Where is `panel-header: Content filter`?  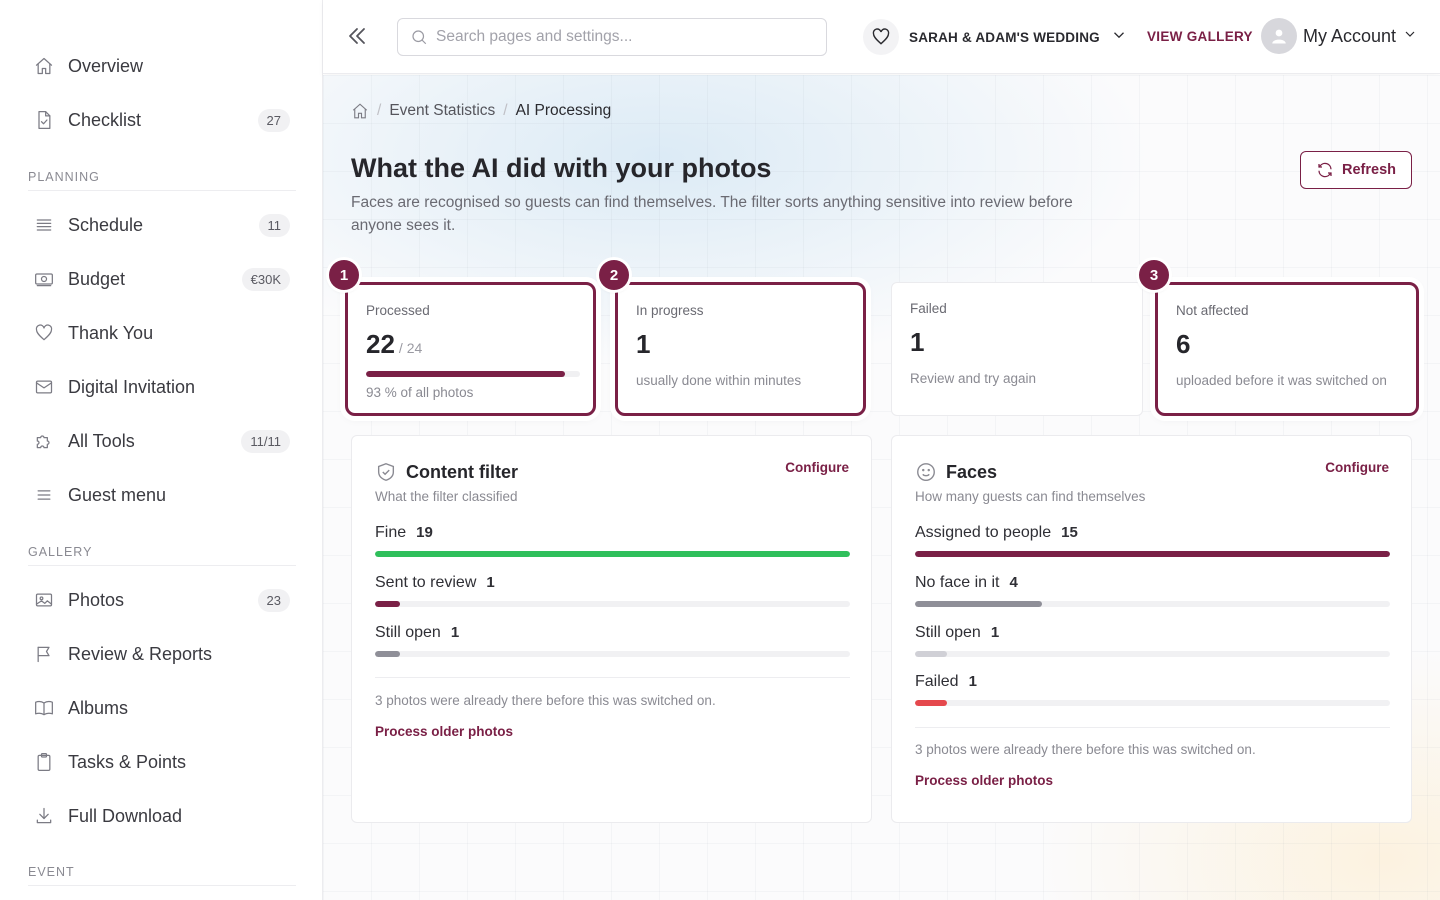
panel-header: Content filter is located at coordinates (446, 472).